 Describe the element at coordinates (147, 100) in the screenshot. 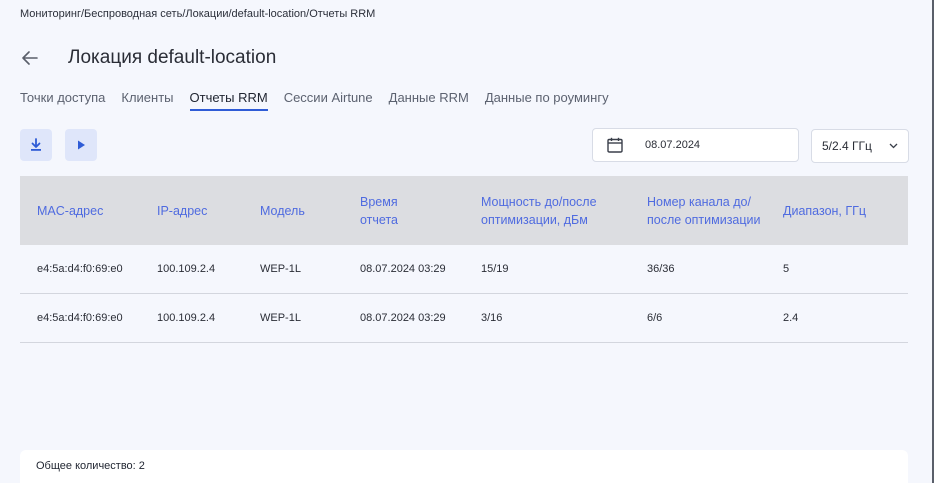

I see `tab-clients: Клиенты` at that location.